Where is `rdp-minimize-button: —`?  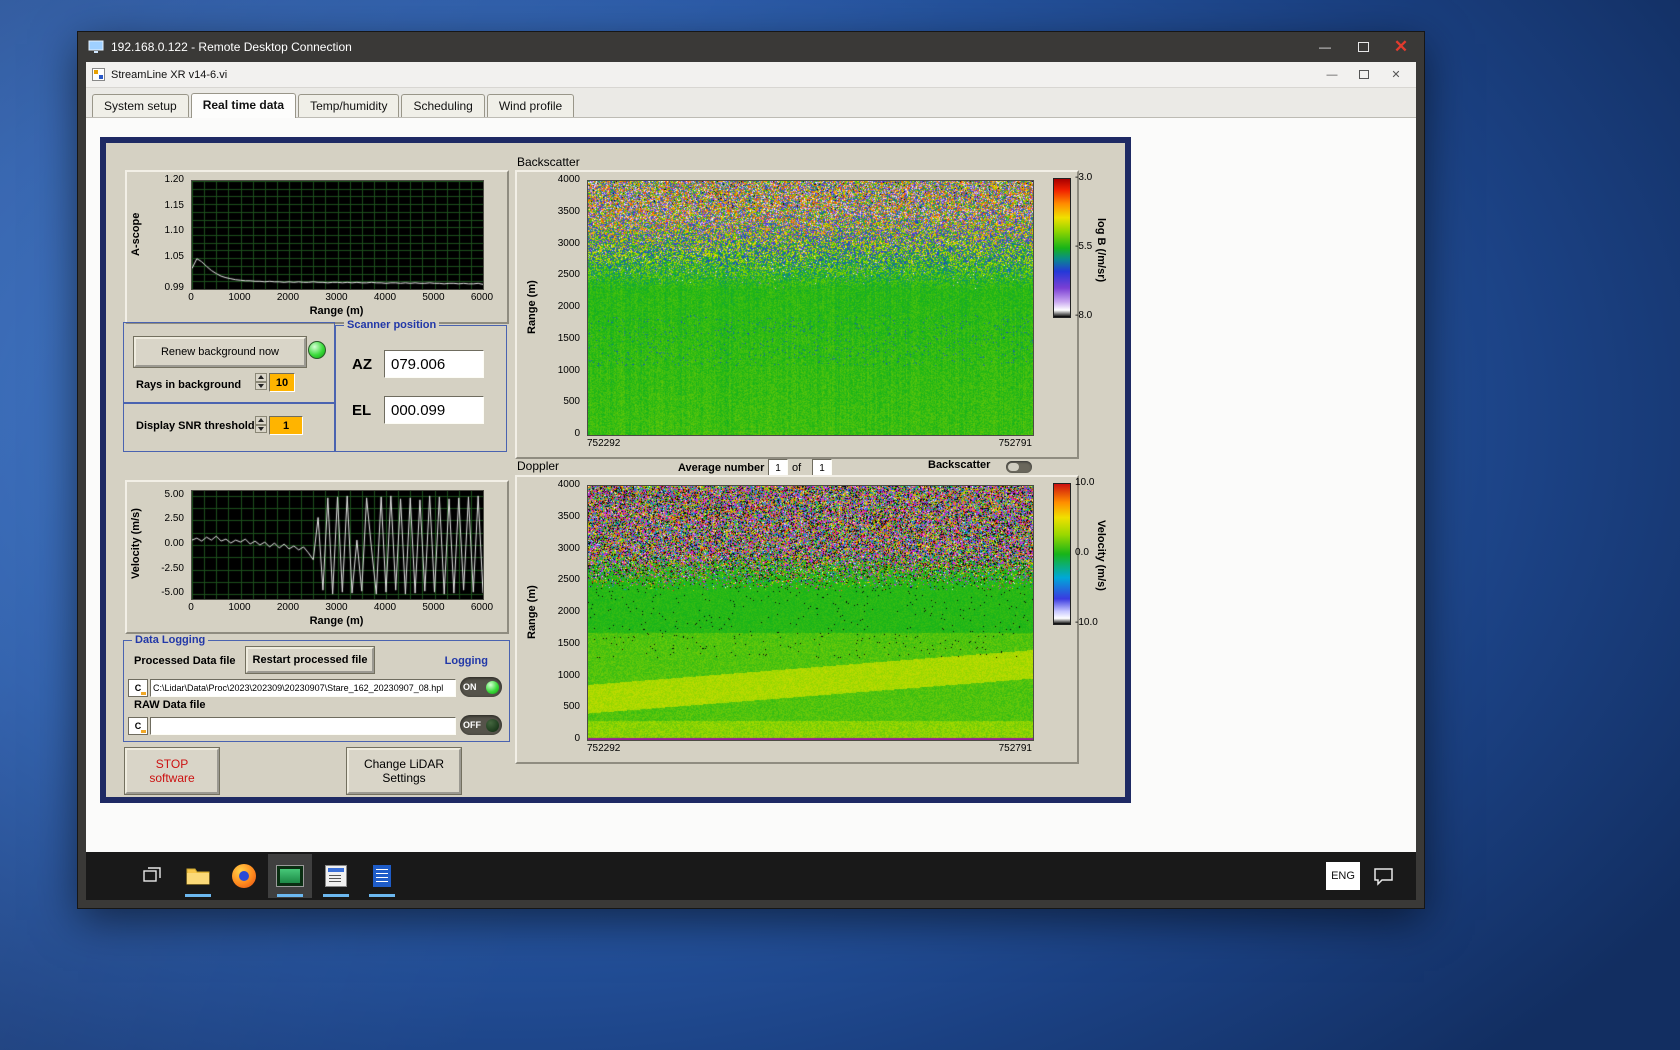
rdp-minimize-button: — is located at coordinates (1325, 47).